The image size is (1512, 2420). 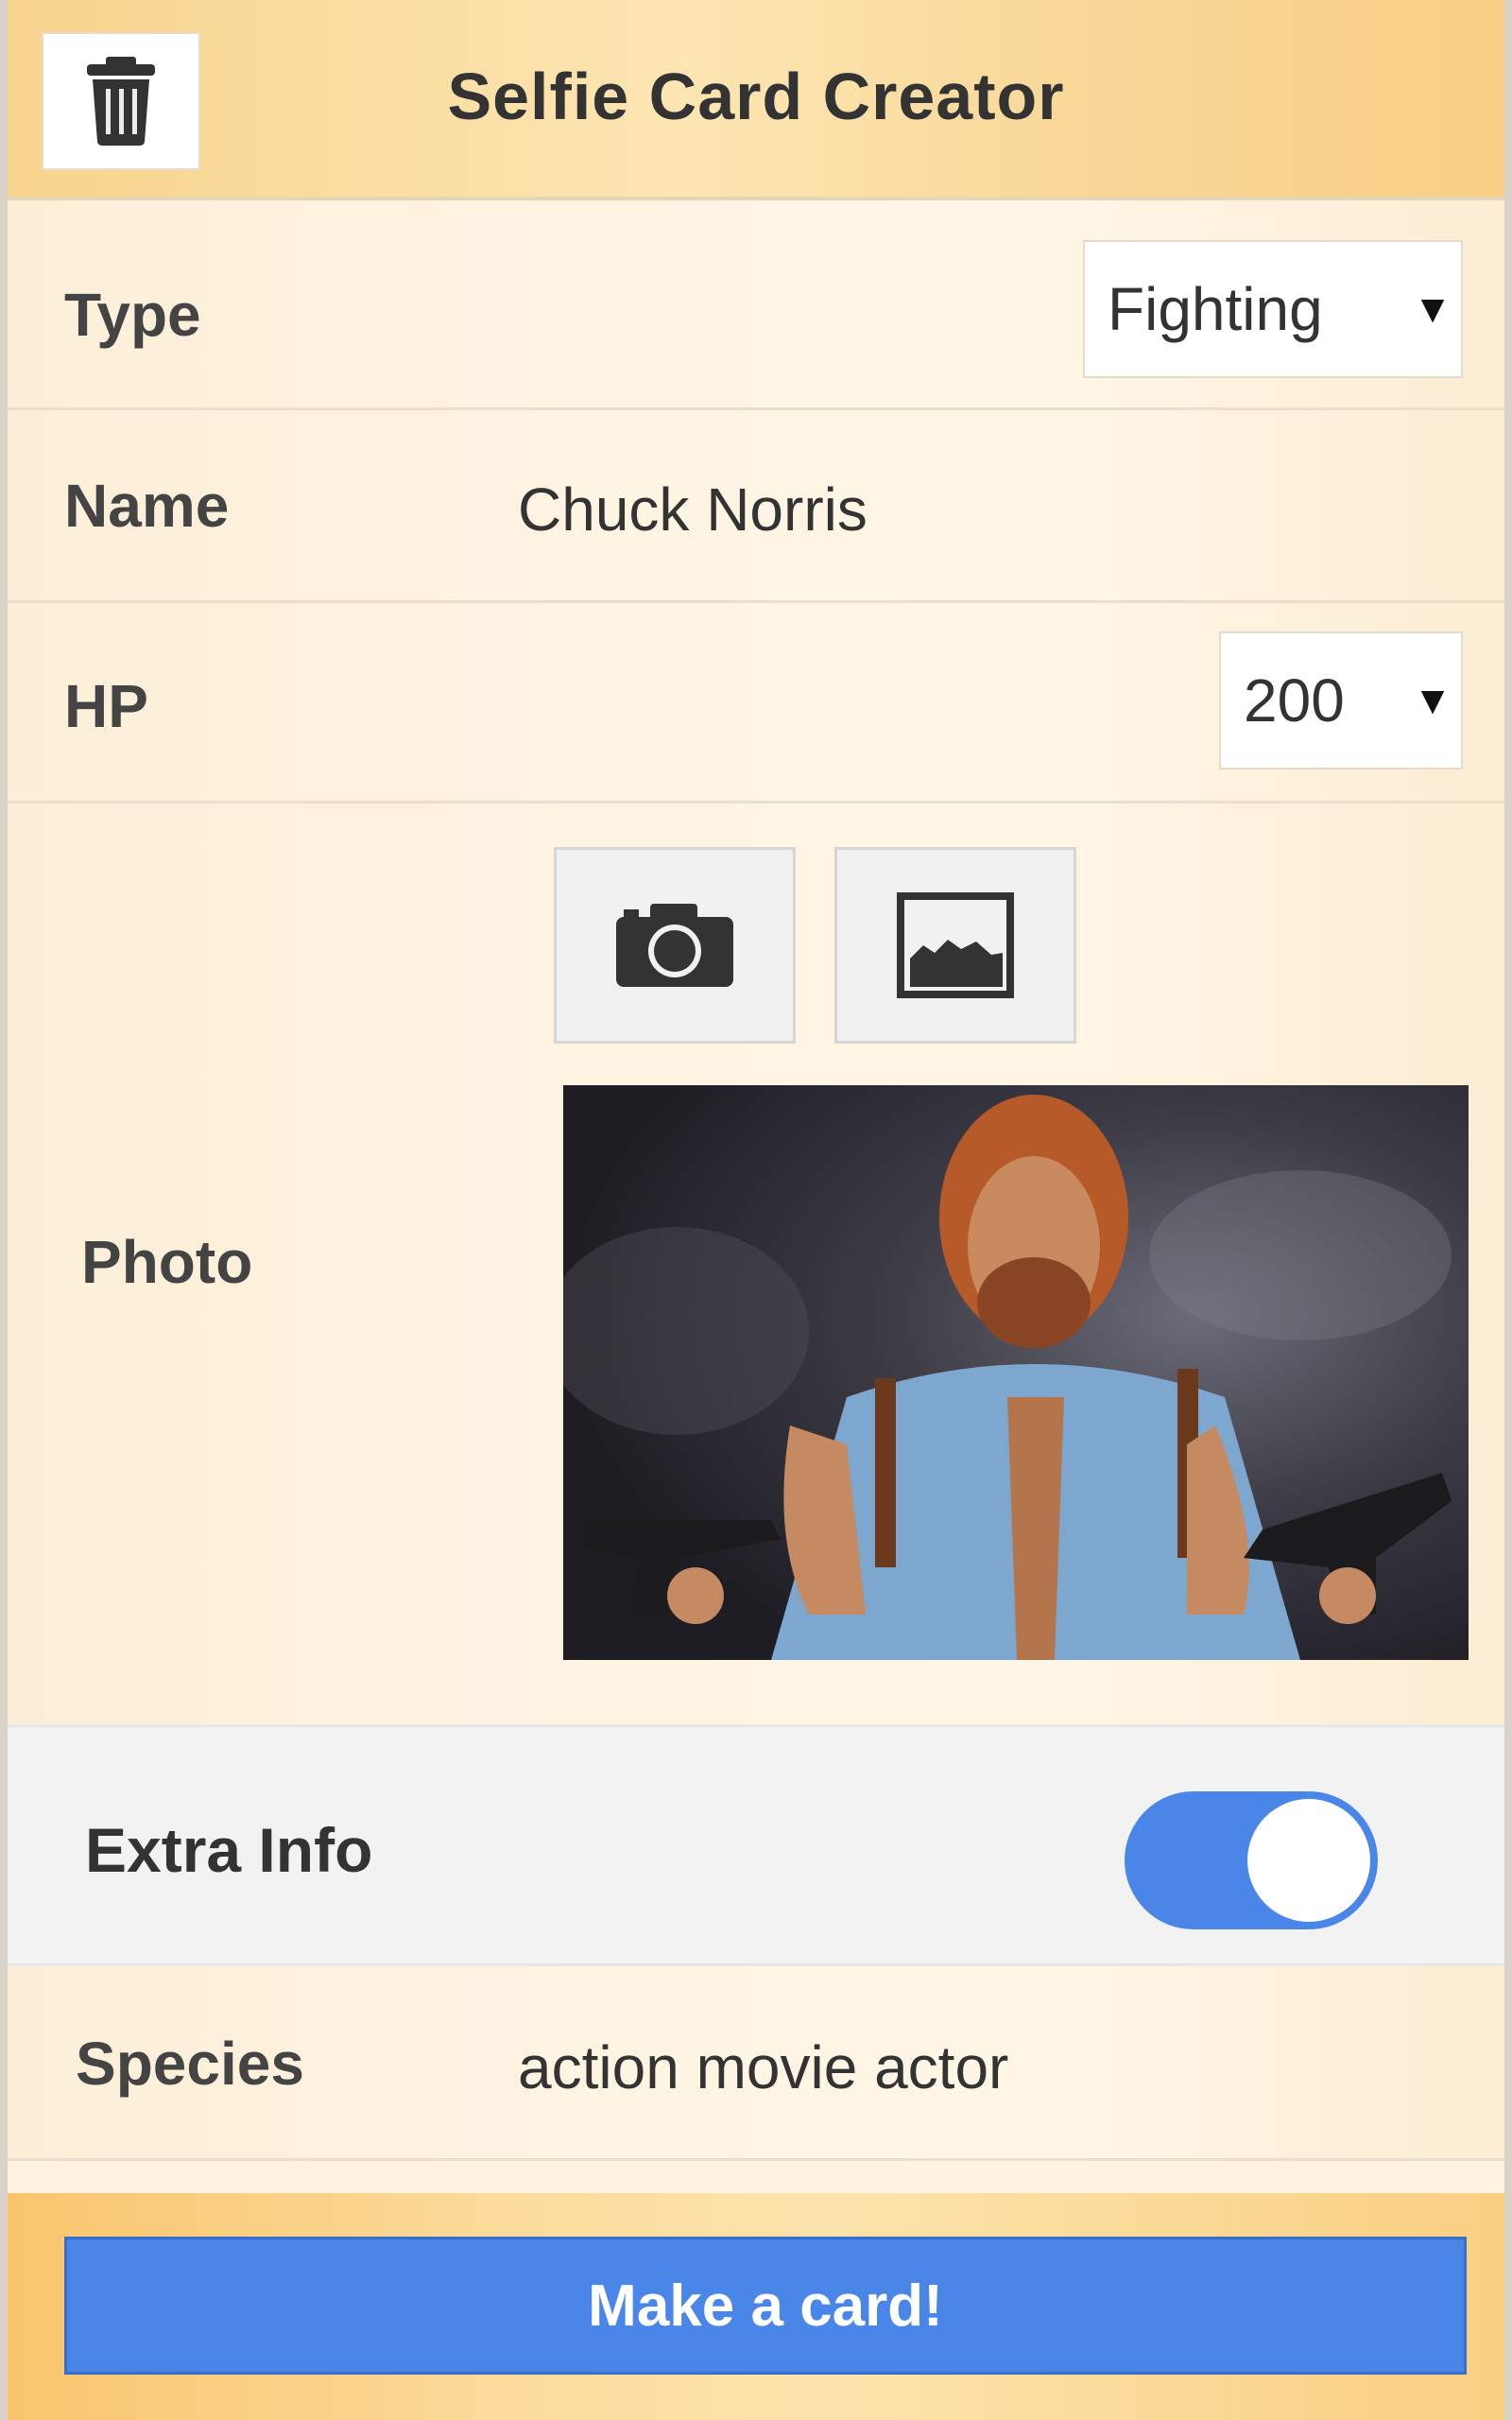 I want to click on image-icon, so click(x=955, y=945).